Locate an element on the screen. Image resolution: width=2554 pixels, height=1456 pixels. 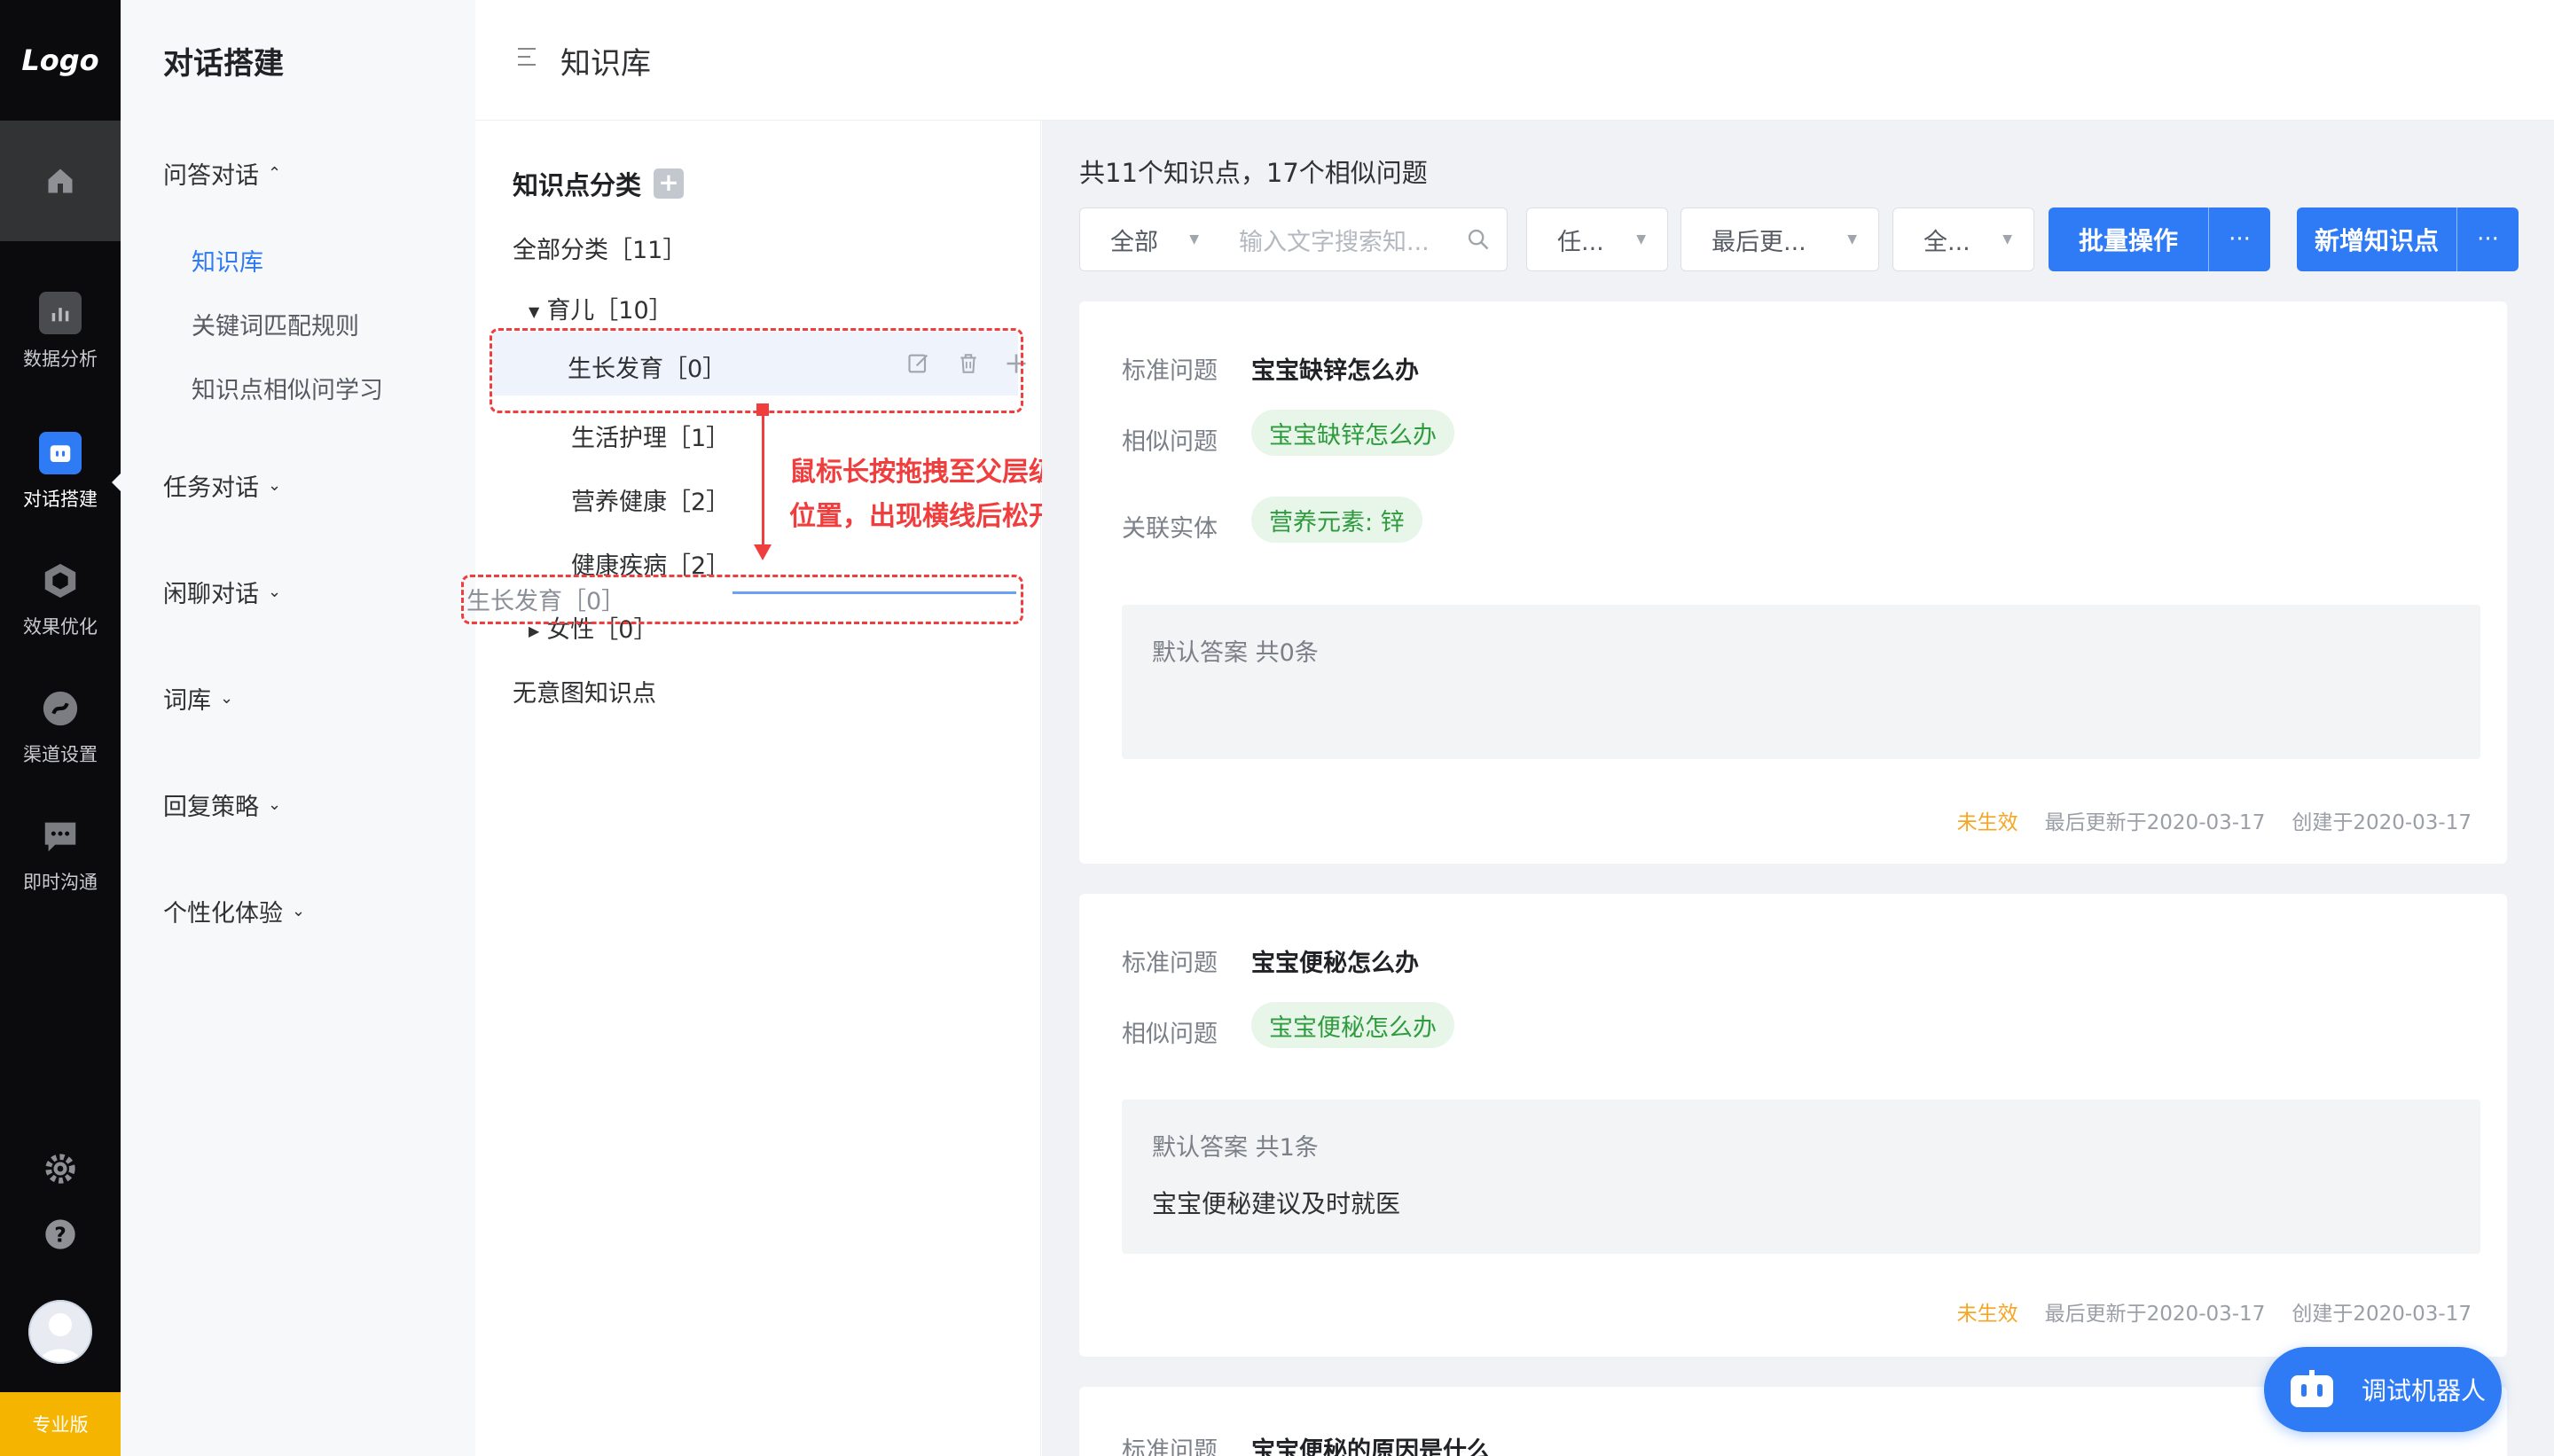
tree-node-all: 全部分类［11］ is located at coordinates (599, 248).